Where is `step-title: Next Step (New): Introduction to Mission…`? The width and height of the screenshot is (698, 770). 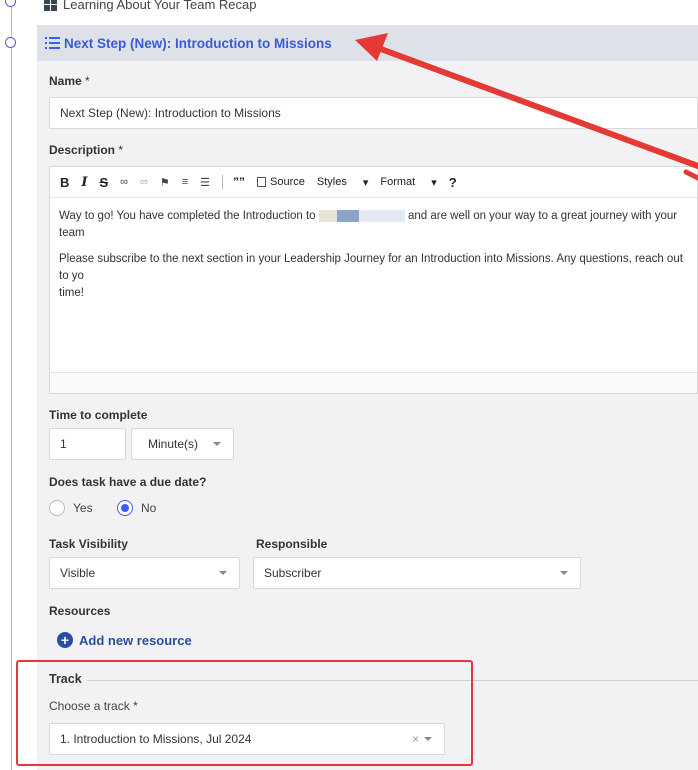
step-title: Next Step (New): Introduction to Mission… is located at coordinates (198, 43).